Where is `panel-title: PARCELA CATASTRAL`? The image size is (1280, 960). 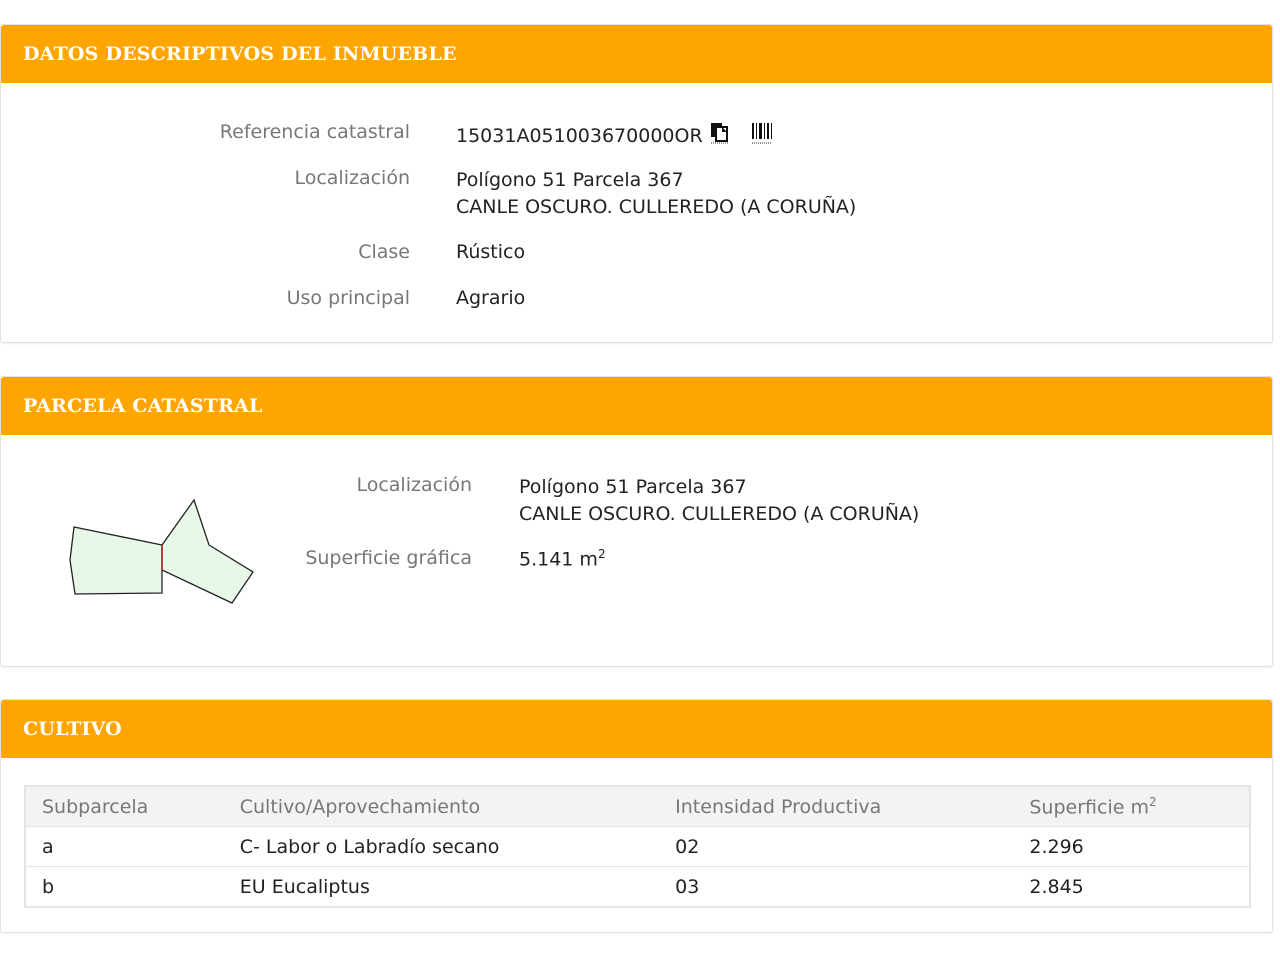
panel-title: PARCELA CATASTRAL is located at coordinates (636, 406).